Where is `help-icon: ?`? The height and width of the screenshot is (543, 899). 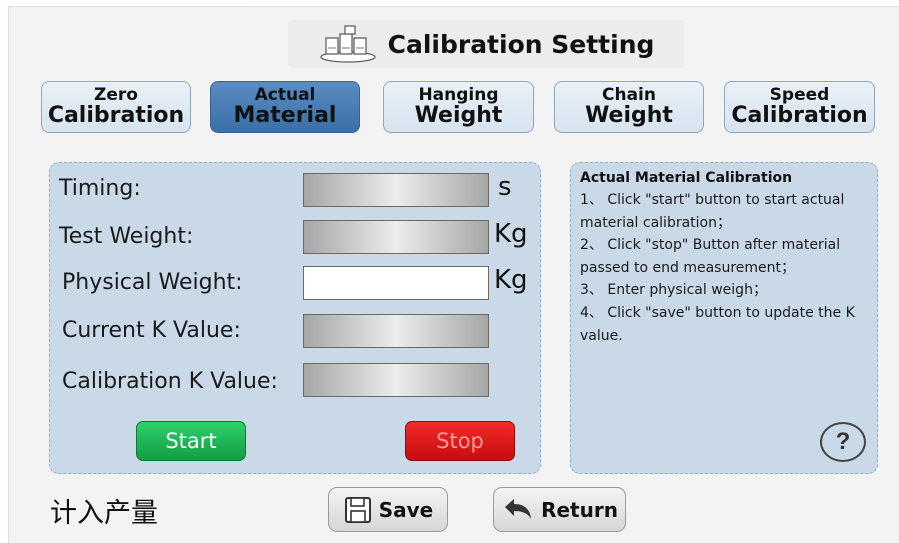
help-icon: ? is located at coordinates (843, 442).